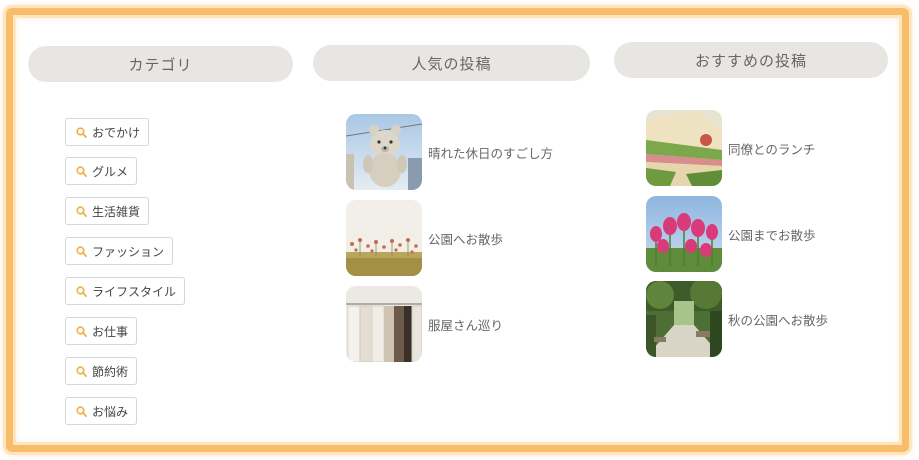  I want to click on category-heading: カテゴリ, so click(160, 64).